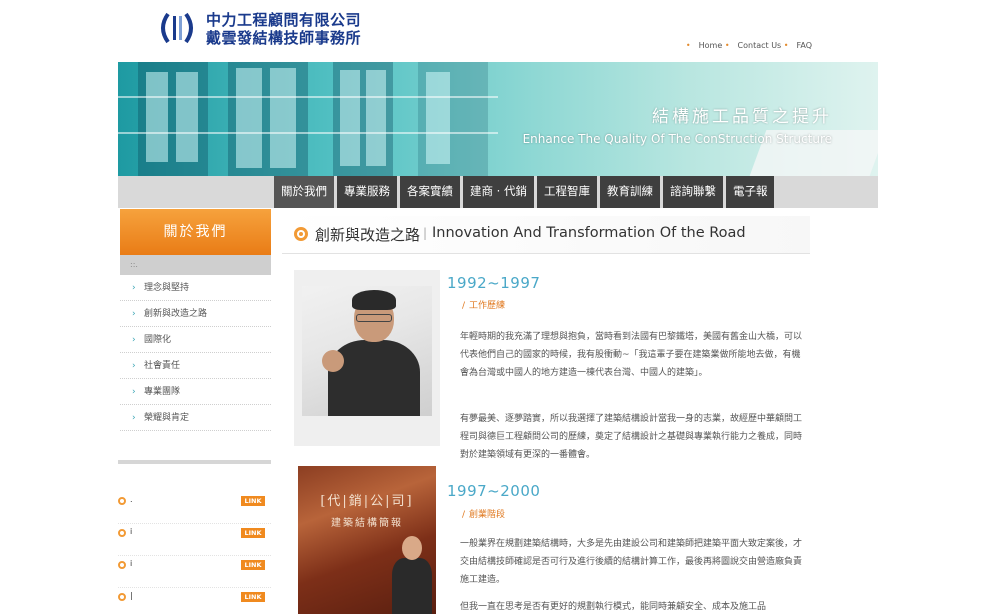 The width and height of the screenshot is (1000, 614). What do you see at coordinates (760, 45) in the screenshot?
I see `contact-us-link: Contact Us` at bounding box center [760, 45].